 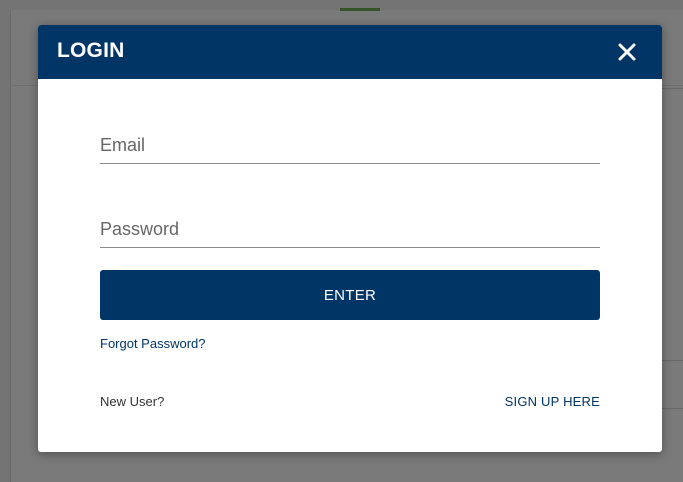 I want to click on close-button, so click(x=627, y=52).